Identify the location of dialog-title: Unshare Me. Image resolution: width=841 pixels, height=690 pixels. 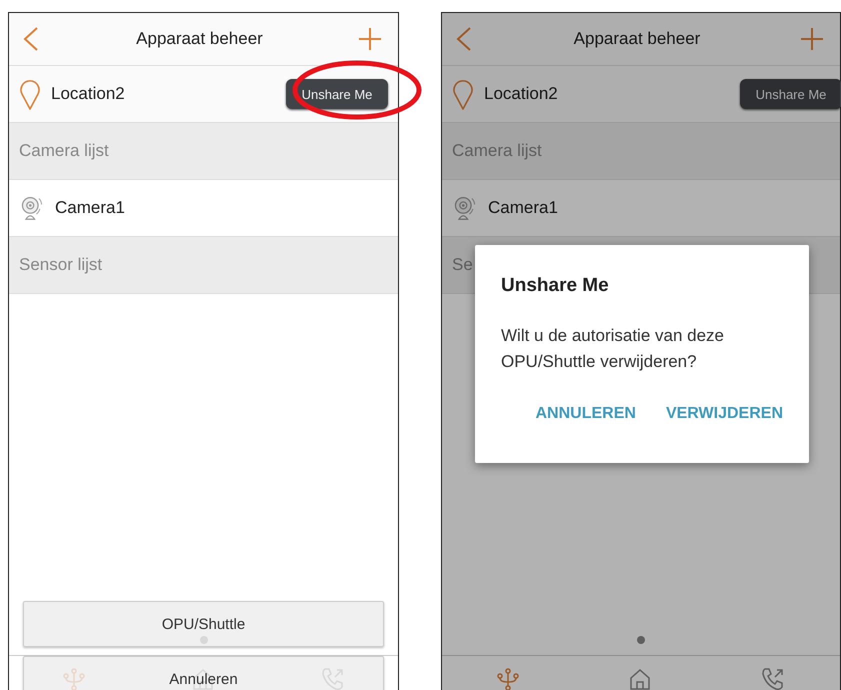
(555, 286).